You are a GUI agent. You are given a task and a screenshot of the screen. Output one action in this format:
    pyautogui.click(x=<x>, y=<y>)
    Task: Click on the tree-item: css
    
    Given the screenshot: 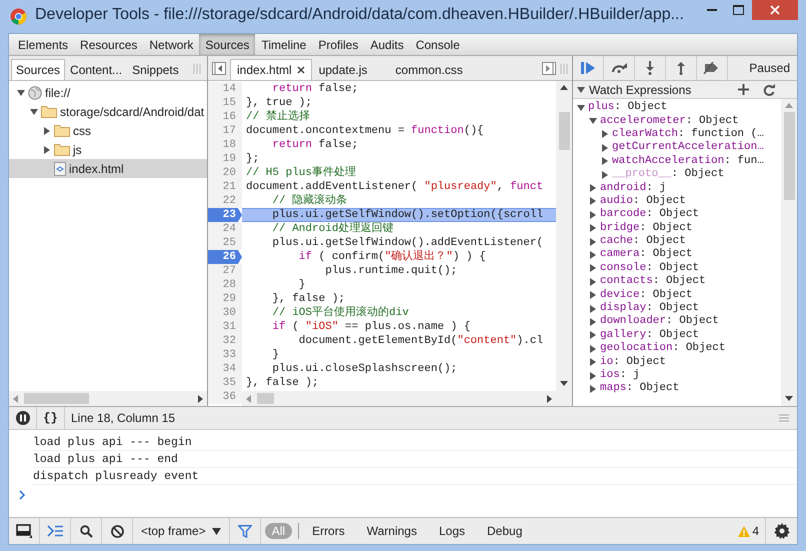 What is the action you would take?
    pyautogui.click(x=108, y=130)
    